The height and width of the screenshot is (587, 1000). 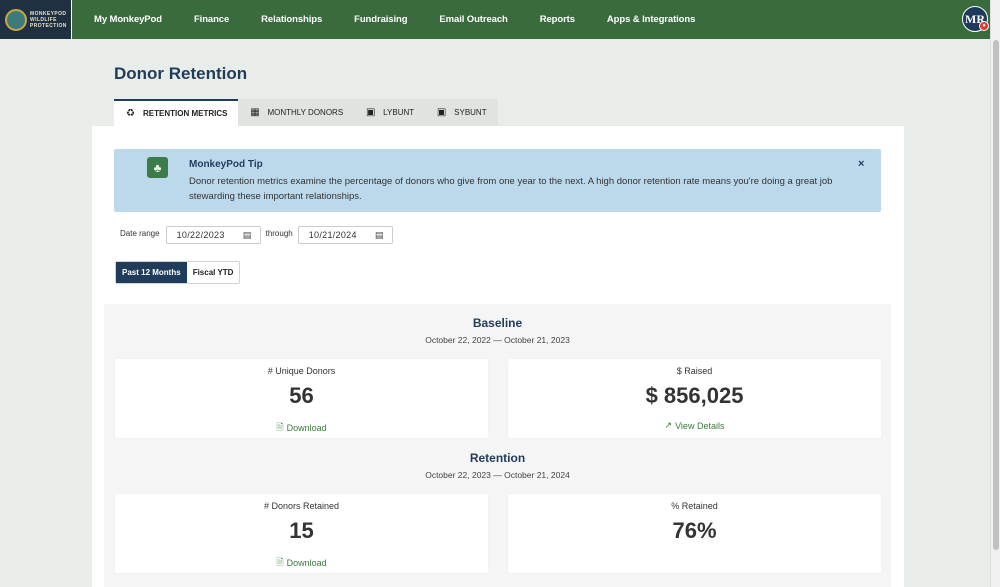 I want to click on view-details-link: ↗ View Details, so click(x=694, y=425).